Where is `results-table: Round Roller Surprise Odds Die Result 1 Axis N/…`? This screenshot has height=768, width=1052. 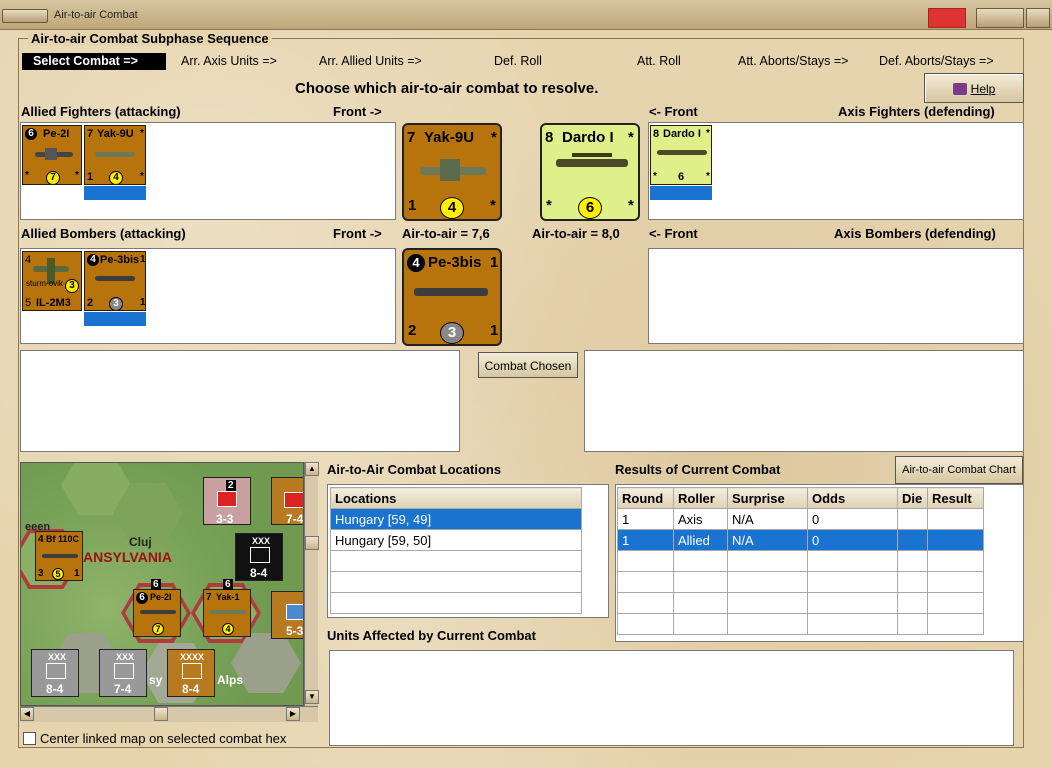
results-table: Round Roller Surprise Odds Die Result 1 Axis N/… is located at coordinates (819, 563).